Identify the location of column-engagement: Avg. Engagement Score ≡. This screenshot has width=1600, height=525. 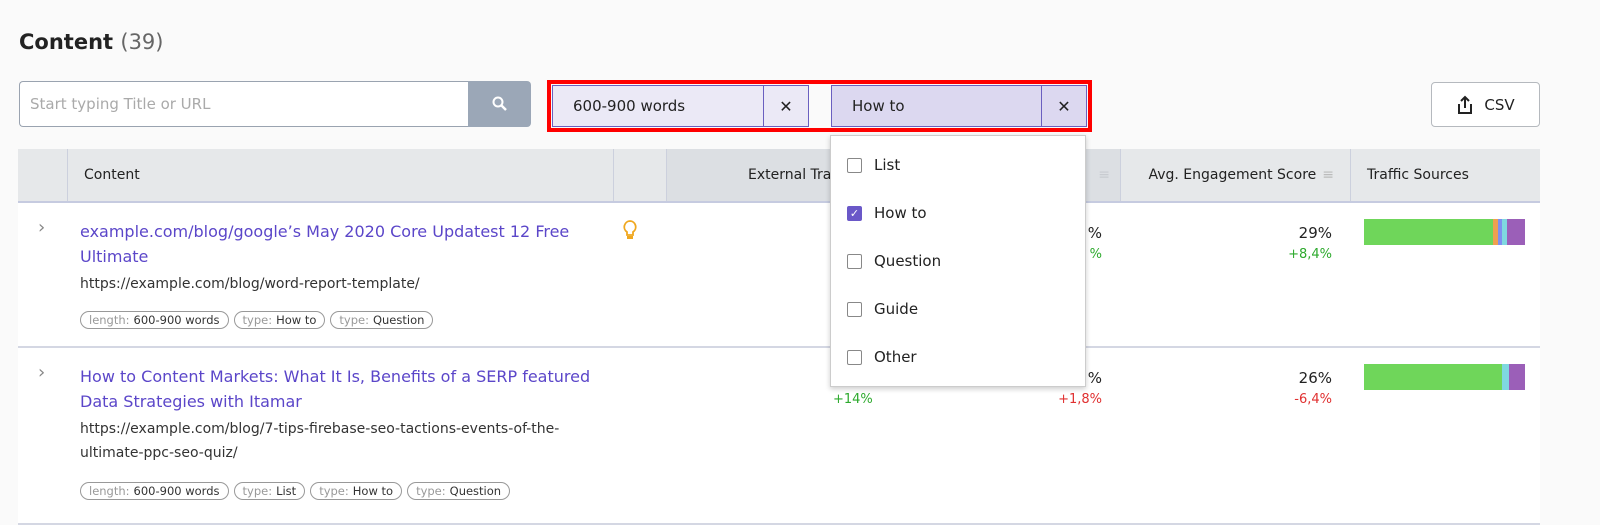
(1235, 175).